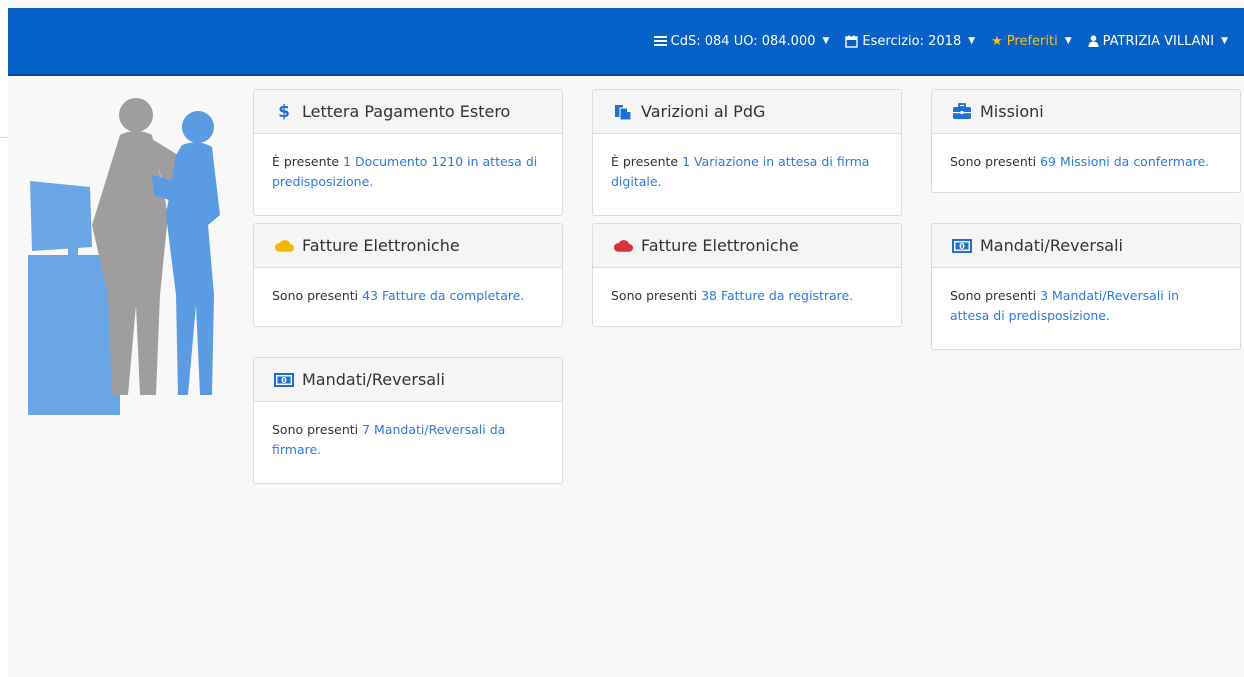 The image size is (1244, 677). Describe the element at coordinates (124, 256) in the screenshot. I see `office-people-illustration` at that location.